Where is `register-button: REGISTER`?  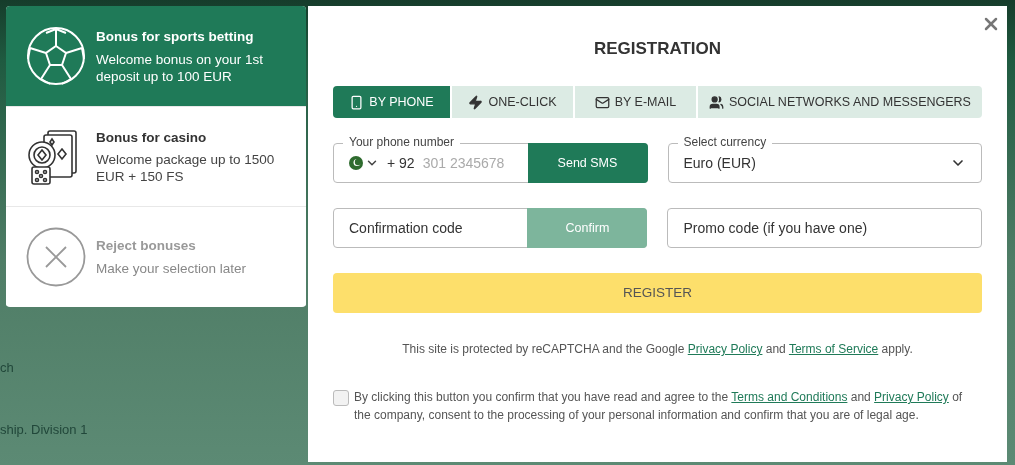
register-button: REGISTER is located at coordinates (657, 293).